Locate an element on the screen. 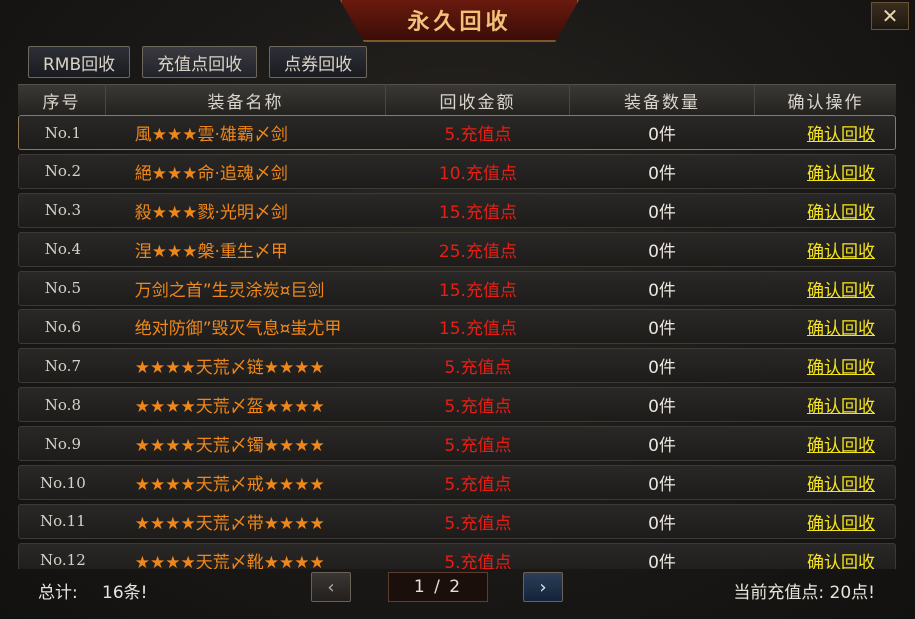  row-index: No.10 is located at coordinates (63, 482).